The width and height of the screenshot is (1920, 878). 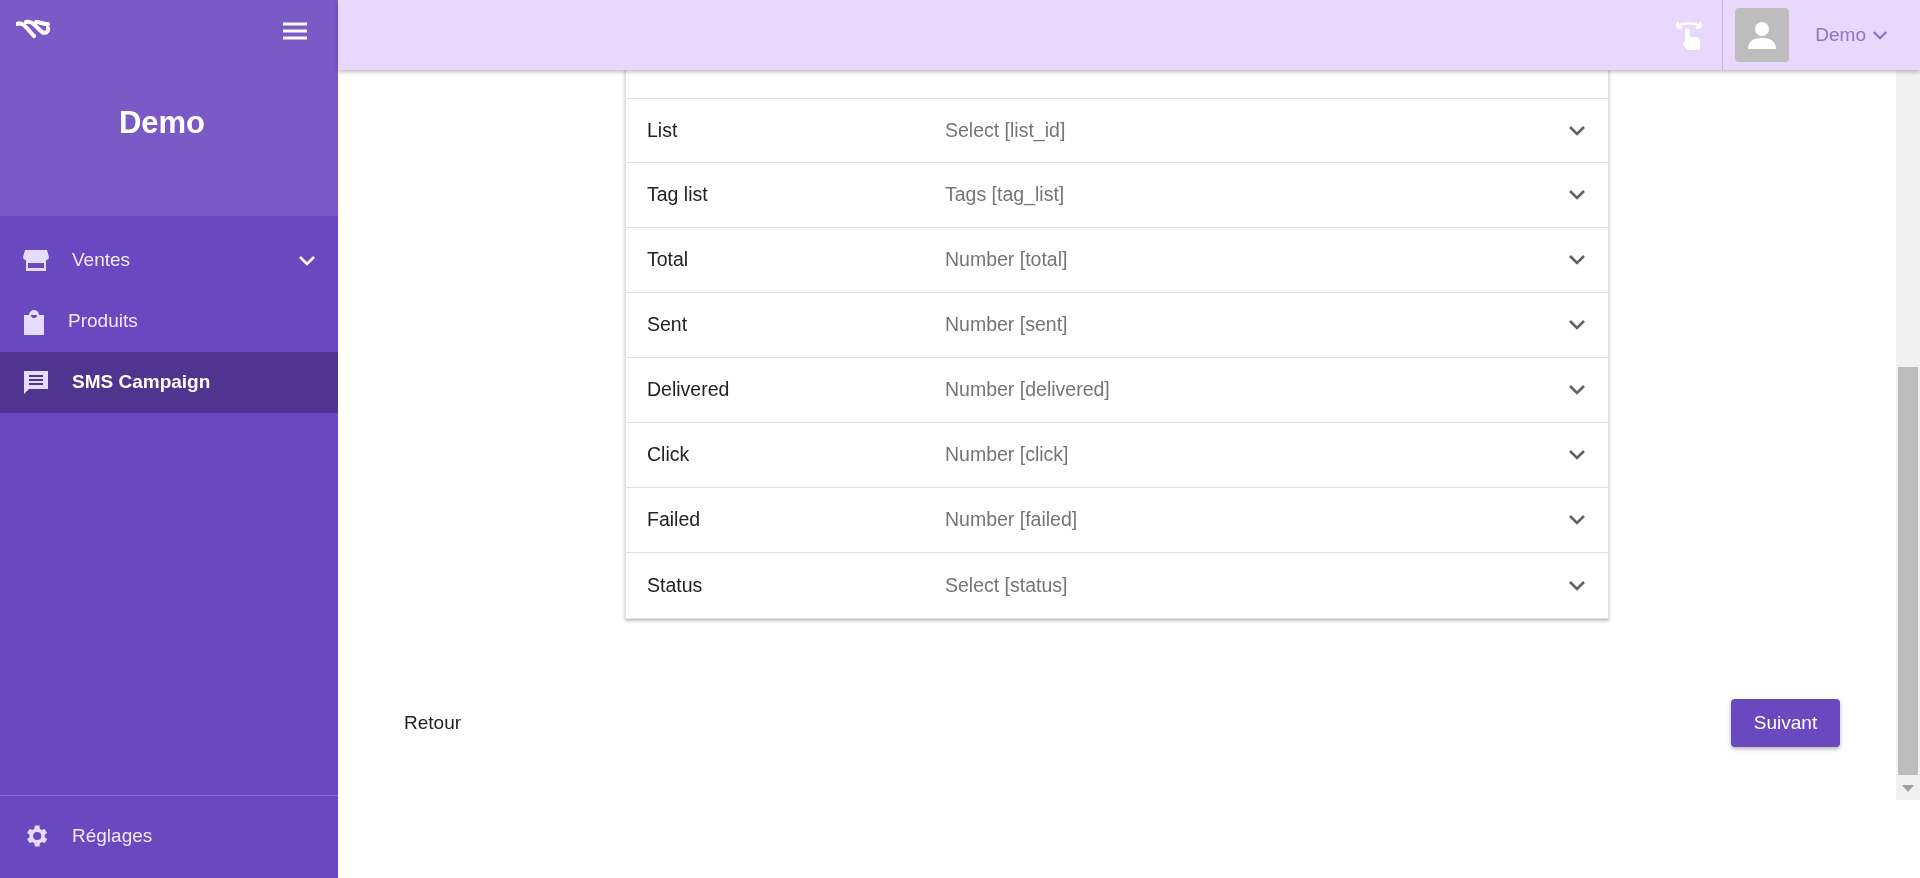 What do you see at coordinates (1762, 35) in the screenshot?
I see `person-icon` at bounding box center [1762, 35].